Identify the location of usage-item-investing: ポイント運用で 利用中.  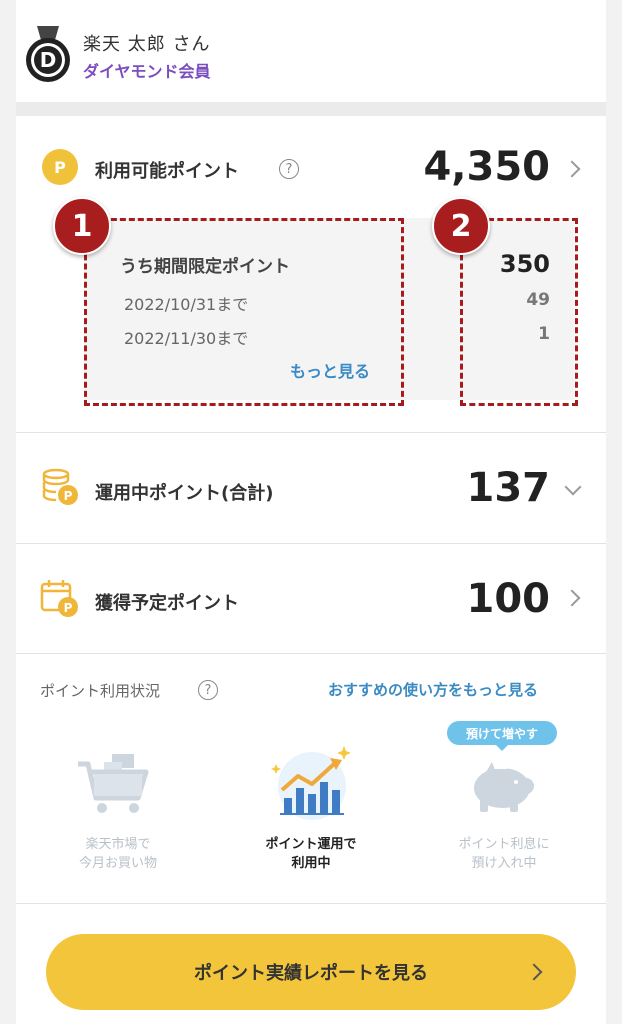
(311, 854).